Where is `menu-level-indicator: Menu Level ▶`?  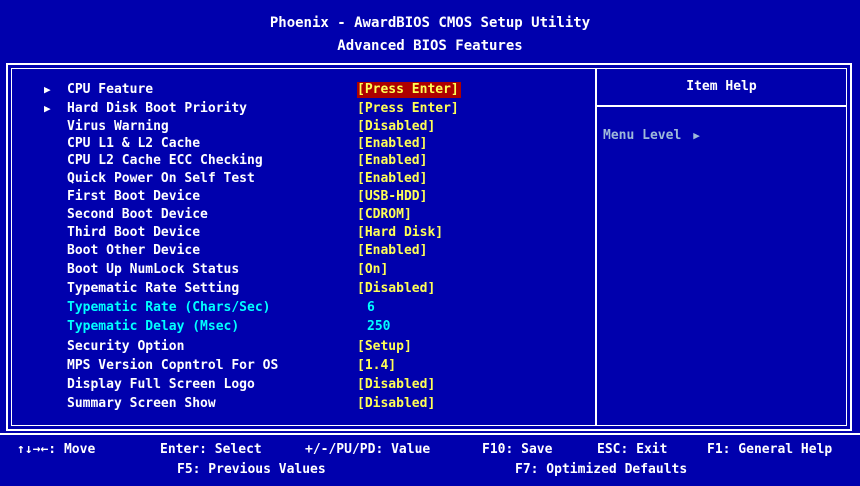
menu-level-indicator: Menu Level ▶ is located at coordinates (651, 136).